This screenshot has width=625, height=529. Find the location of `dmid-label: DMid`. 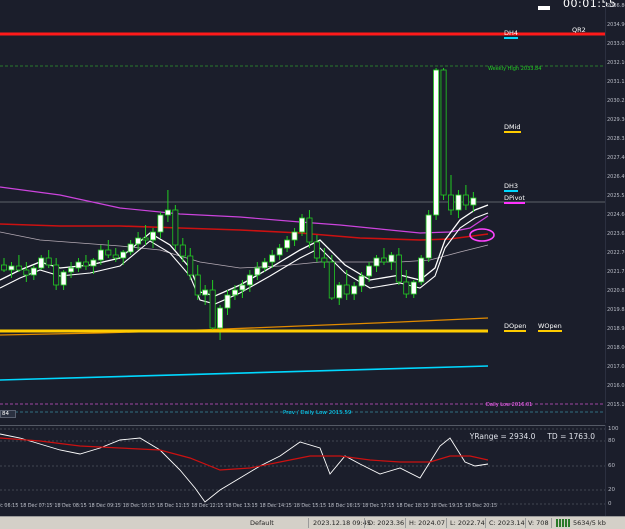

dmid-label: DMid is located at coordinates (512, 128).